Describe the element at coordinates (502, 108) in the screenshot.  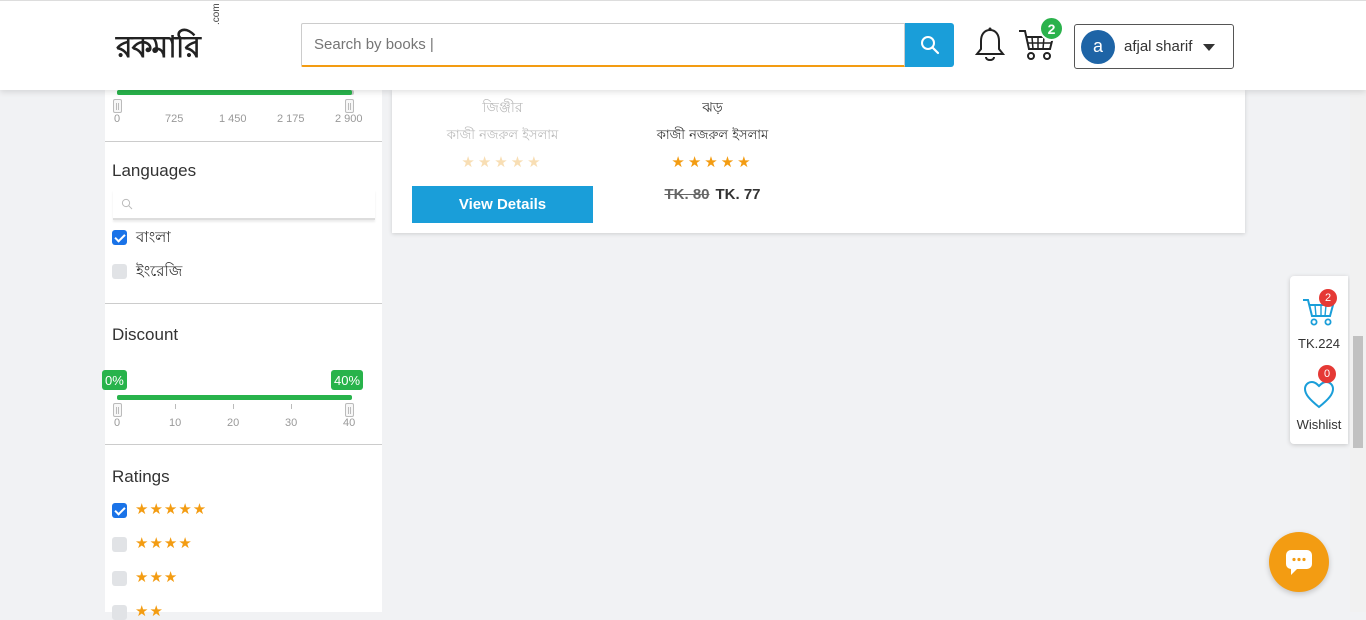
I see `product-title: জিঞ্জীর` at that location.